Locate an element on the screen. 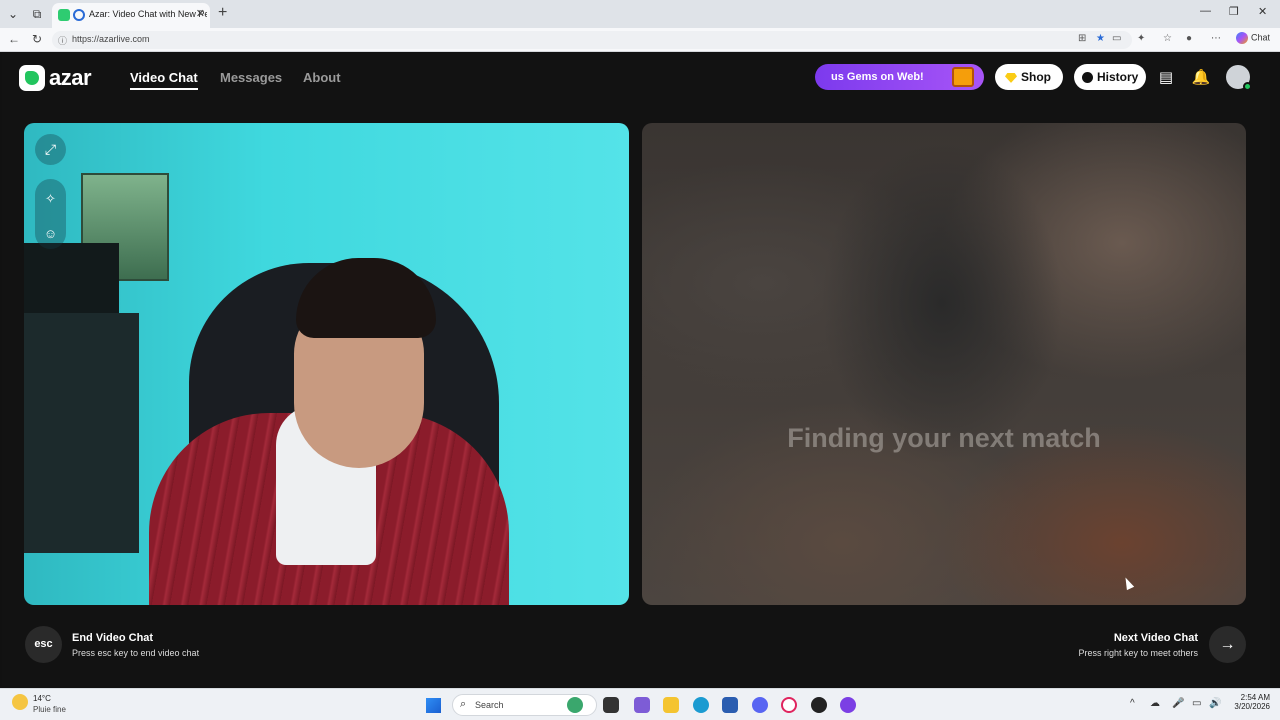  magic-wand-icon: ✧ is located at coordinates (50, 198).